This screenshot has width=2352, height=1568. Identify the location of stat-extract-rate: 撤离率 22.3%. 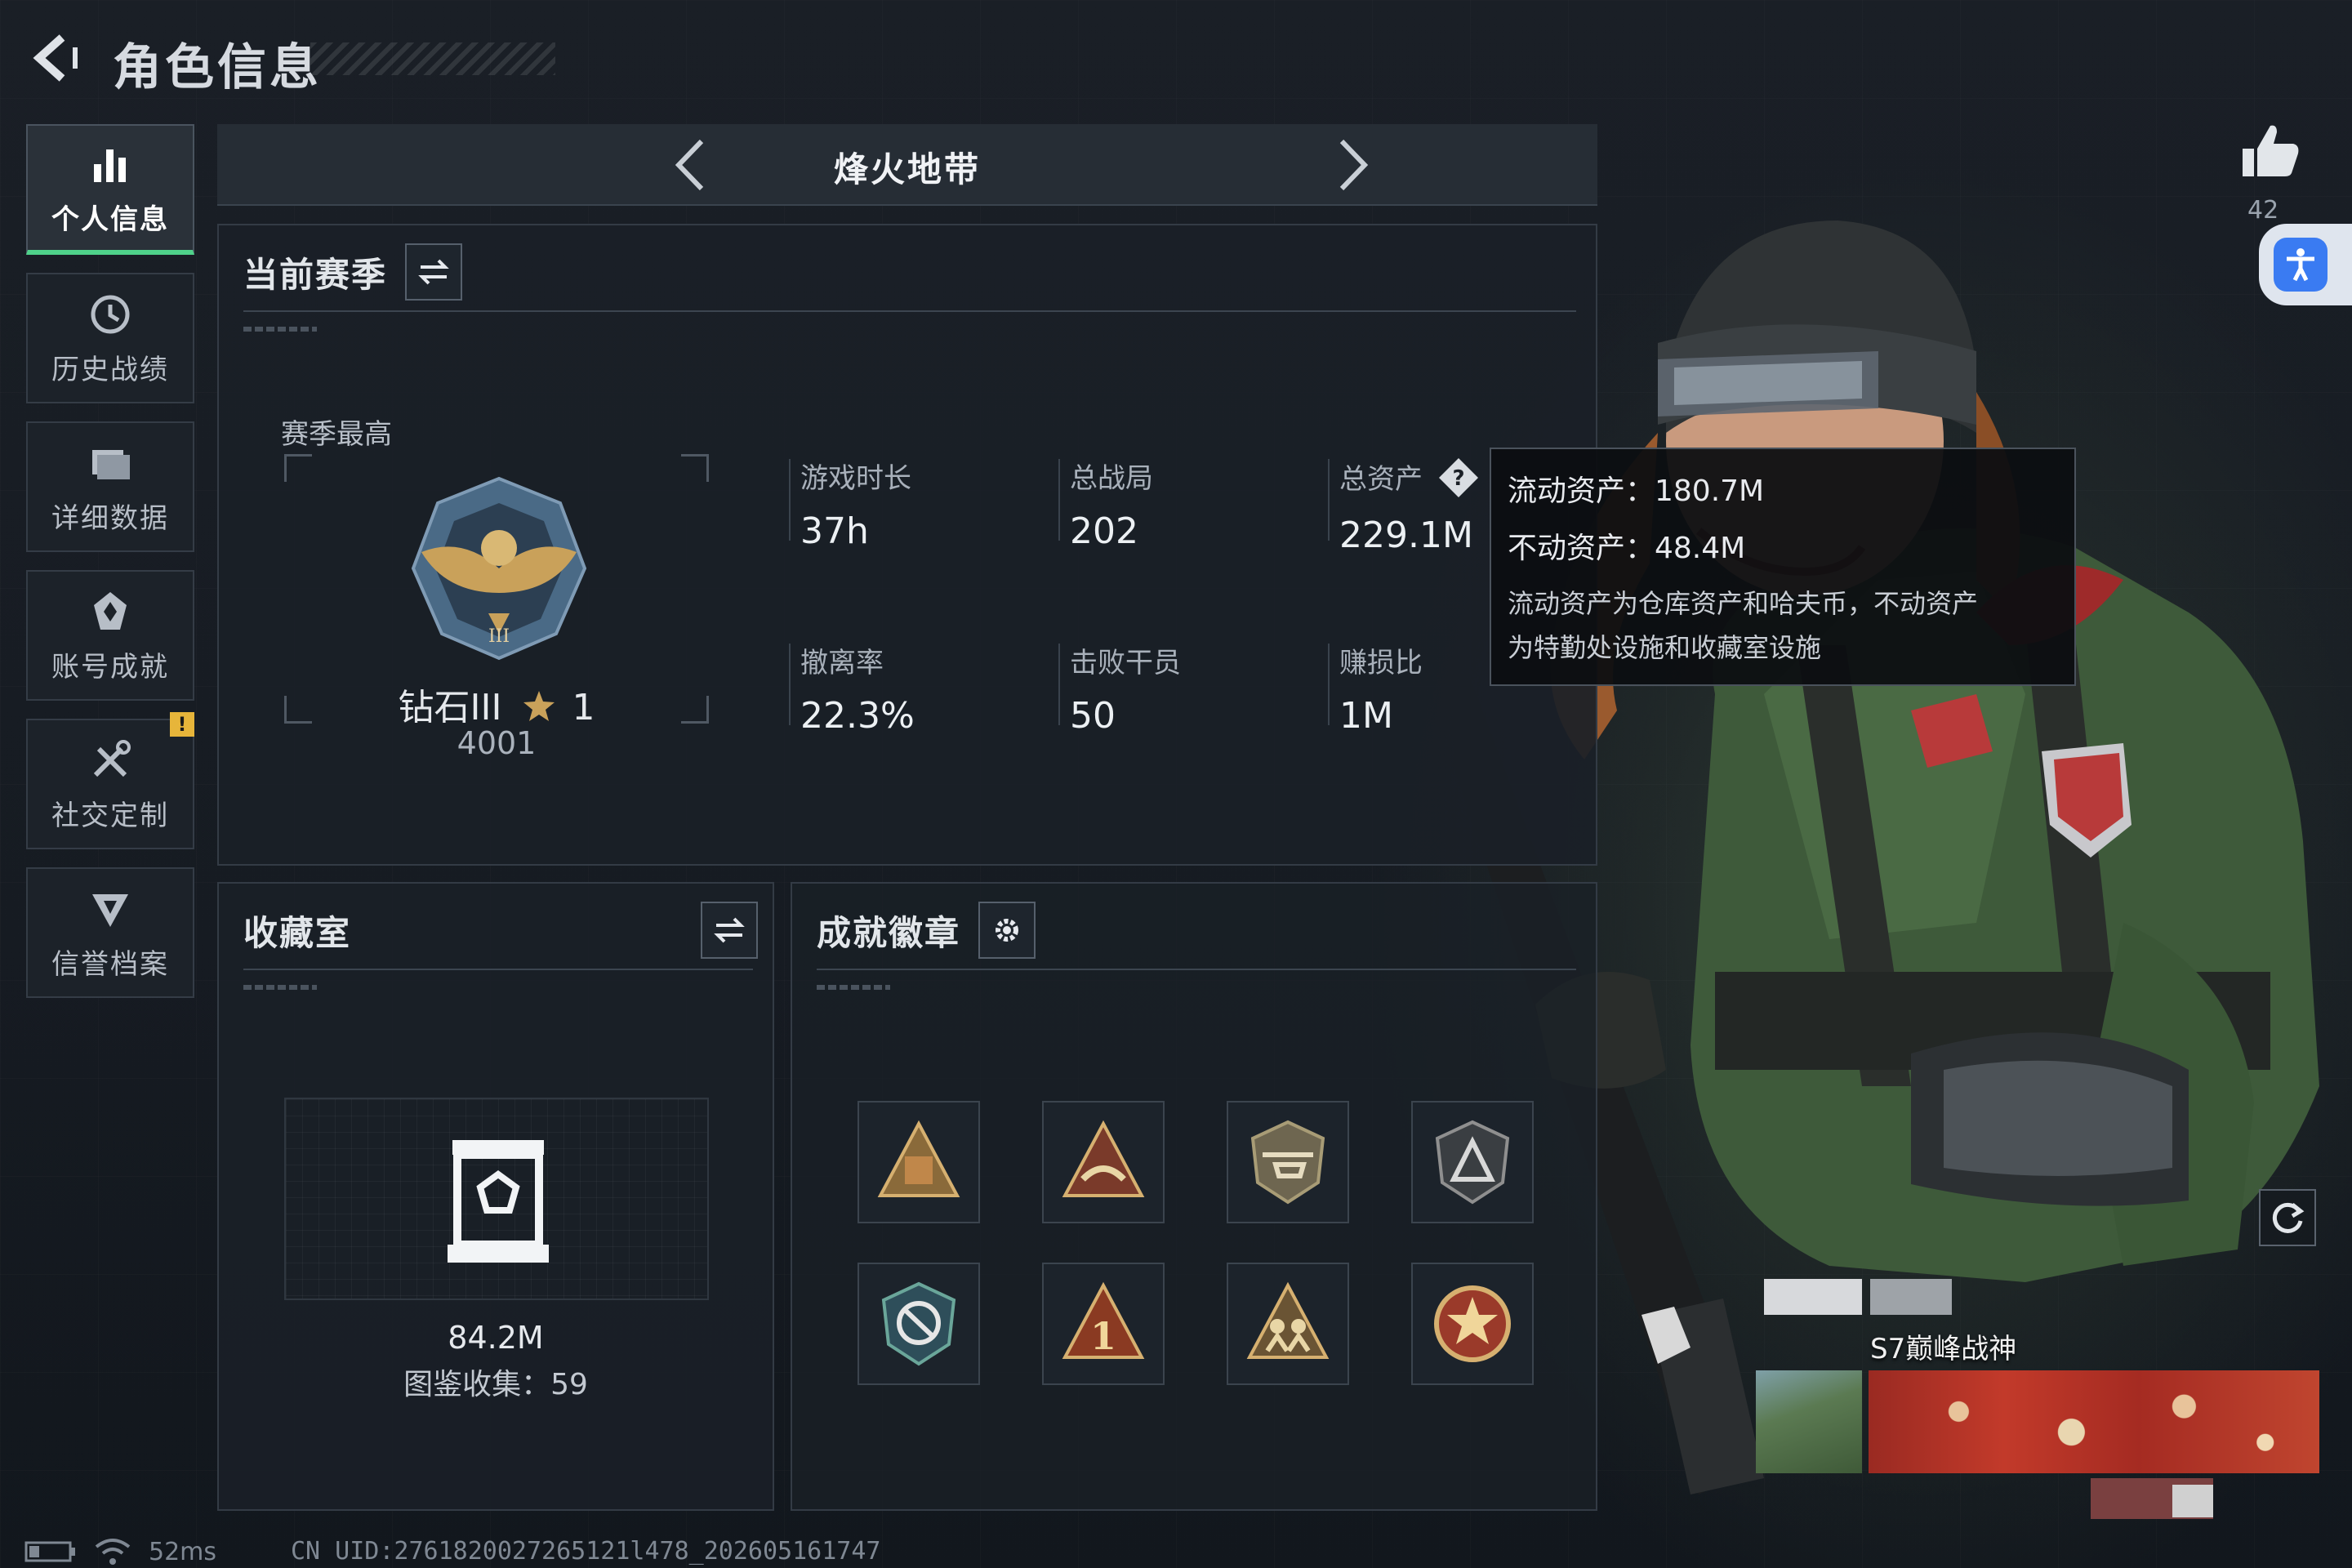
(923, 688).